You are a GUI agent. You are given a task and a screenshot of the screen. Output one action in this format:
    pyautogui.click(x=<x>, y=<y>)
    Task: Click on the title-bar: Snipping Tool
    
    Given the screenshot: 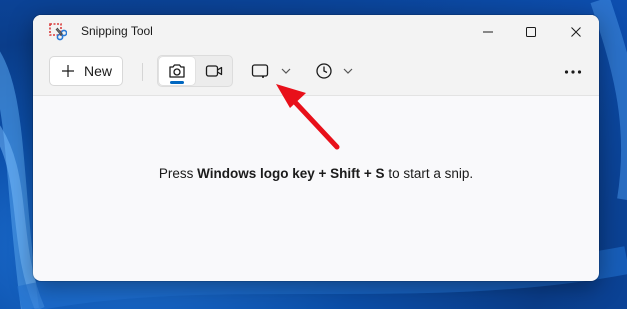 What is the action you would take?
    pyautogui.click(x=316, y=32)
    